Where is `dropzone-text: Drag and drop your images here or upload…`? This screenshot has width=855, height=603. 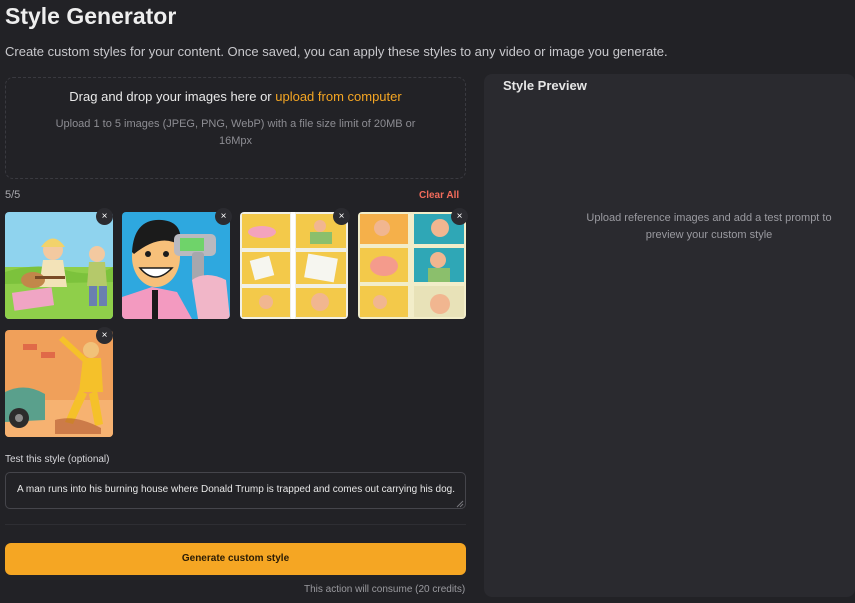 dropzone-text: Drag and drop your images here or upload… is located at coordinates (235, 96).